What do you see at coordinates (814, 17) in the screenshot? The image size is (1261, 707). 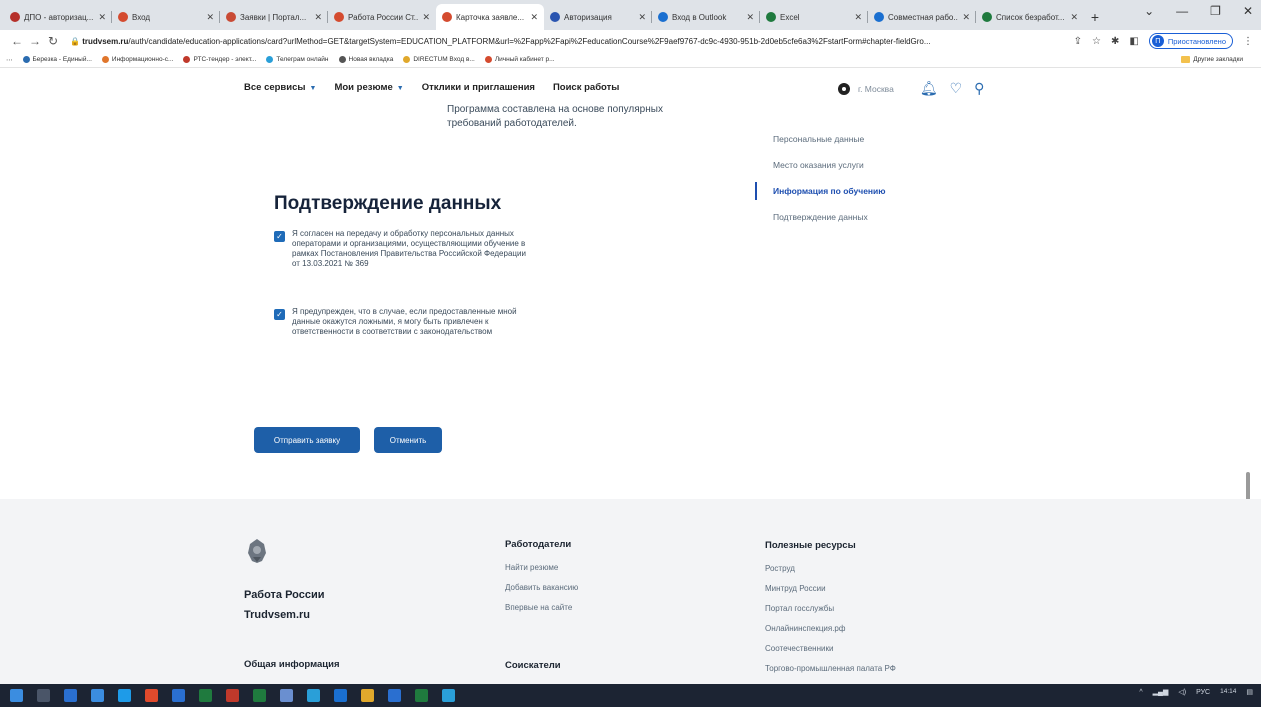 I see `browser-tab: Excel ✕` at bounding box center [814, 17].